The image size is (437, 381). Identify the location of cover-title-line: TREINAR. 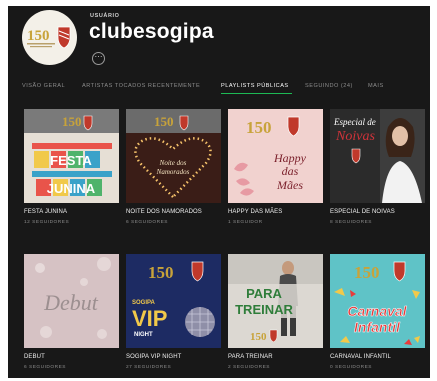
(264, 309).